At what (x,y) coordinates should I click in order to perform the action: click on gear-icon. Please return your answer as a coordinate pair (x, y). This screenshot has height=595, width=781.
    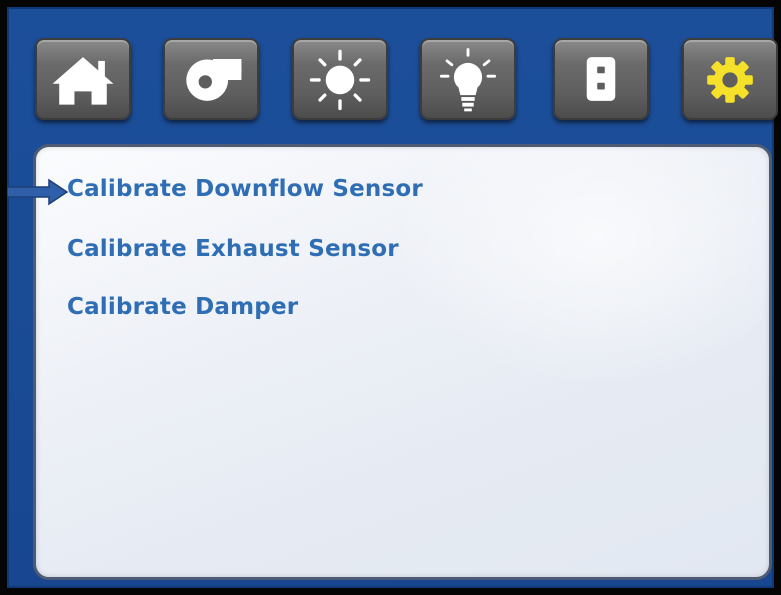
    Looking at the image, I should click on (730, 80).